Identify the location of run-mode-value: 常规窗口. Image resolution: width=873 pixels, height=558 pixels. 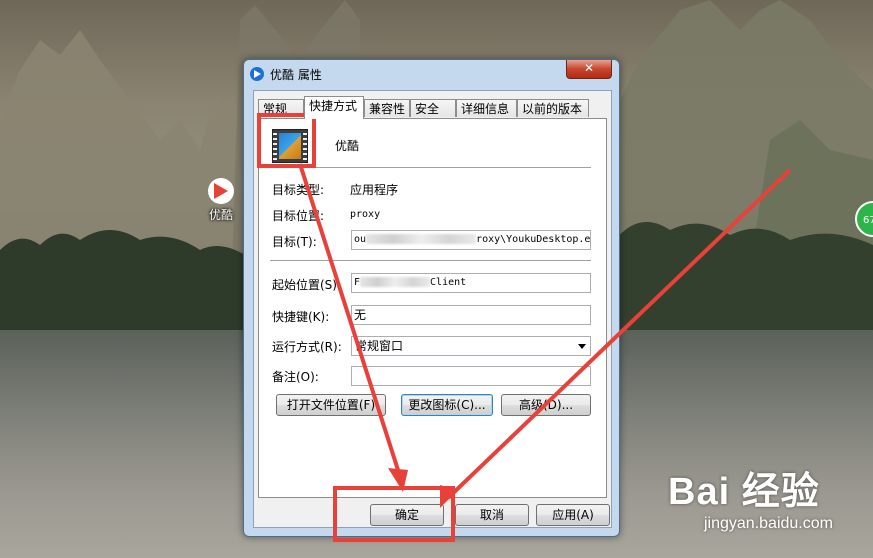
(379, 346).